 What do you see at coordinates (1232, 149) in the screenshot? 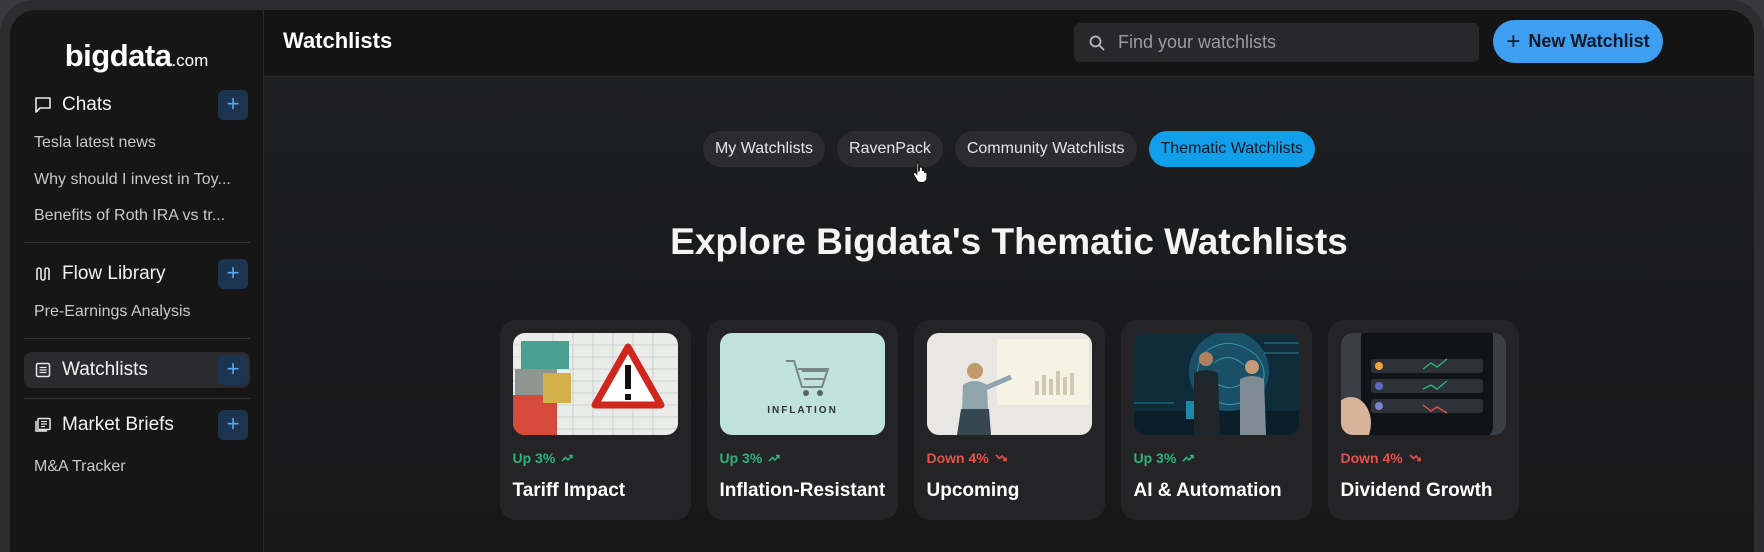
I see `tab-thematic-watchlists: Thematic Watchlists` at bounding box center [1232, 149].